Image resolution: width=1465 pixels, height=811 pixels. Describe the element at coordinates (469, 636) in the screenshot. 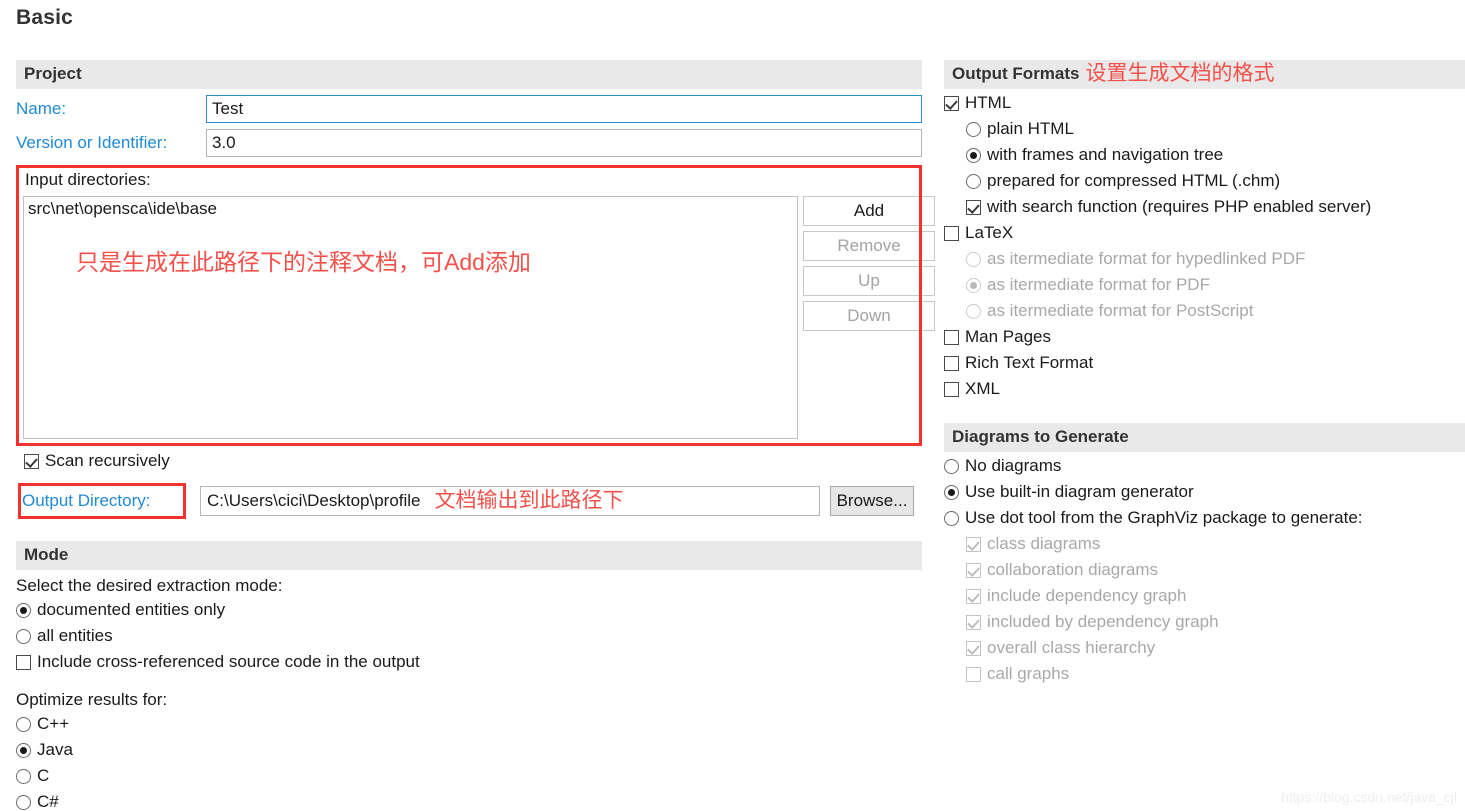

I see `extraction-mode-all-entities: all entities` at that location.